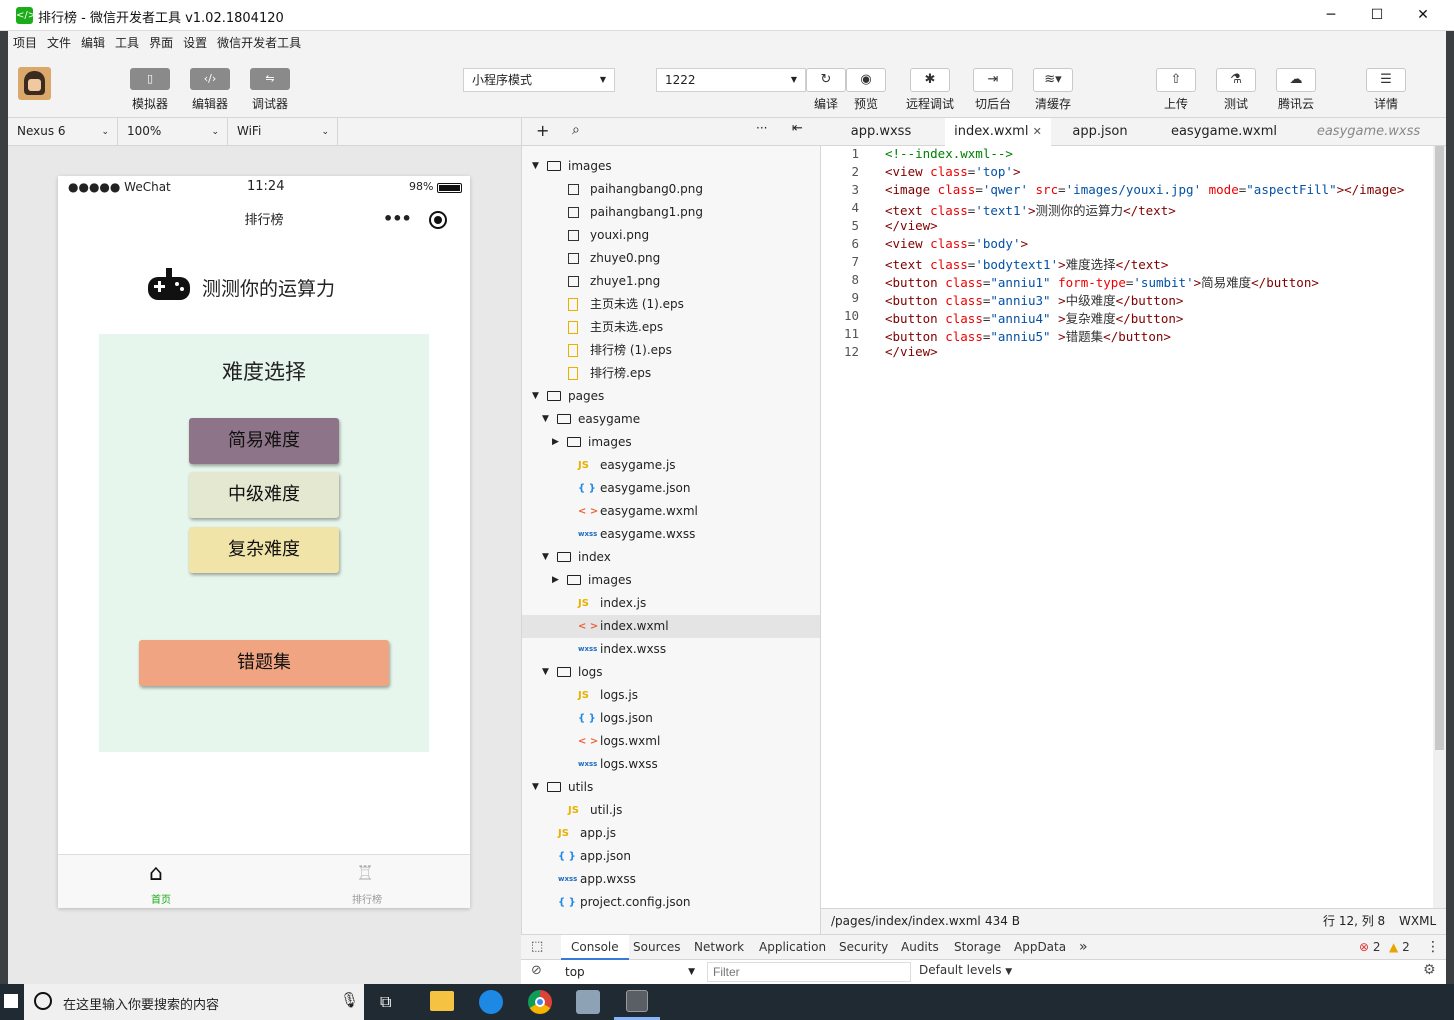 The image size is (1454, 1020). I want to click on search-icon: ⌕, so click(576, 130).